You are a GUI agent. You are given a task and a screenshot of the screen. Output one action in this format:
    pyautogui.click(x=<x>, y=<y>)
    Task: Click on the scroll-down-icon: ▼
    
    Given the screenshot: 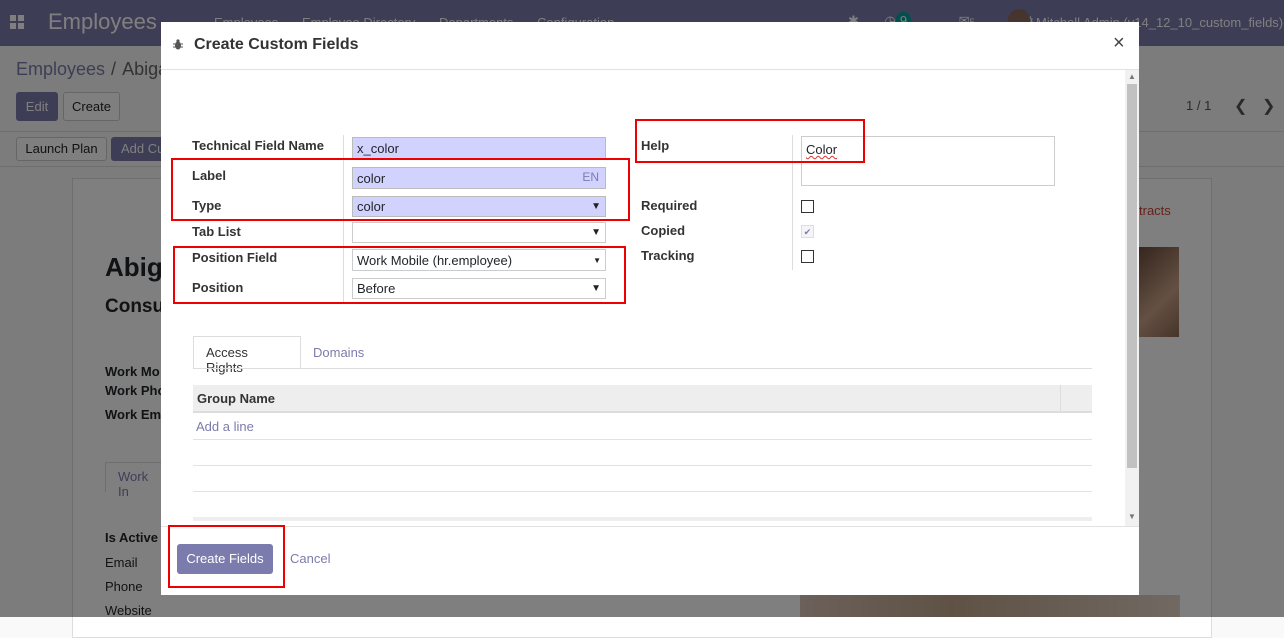 What is the action you would take?
    pyautogui.click(x=1132, y=516)
    